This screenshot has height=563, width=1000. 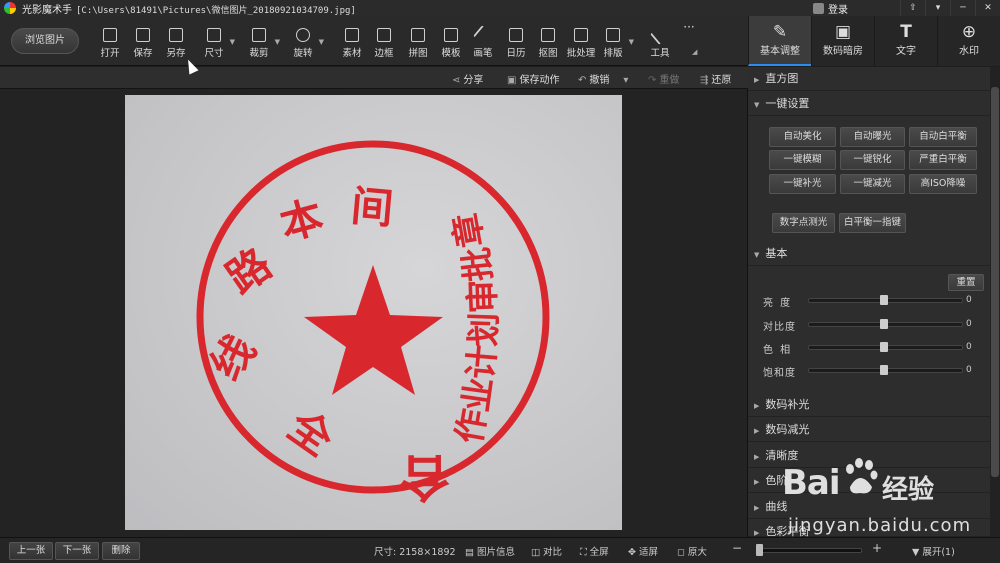 What do you see at coordinates (77, 551) in the screenshot?
I see `next-image-button: 下一张` at bounding box center [77, 551].